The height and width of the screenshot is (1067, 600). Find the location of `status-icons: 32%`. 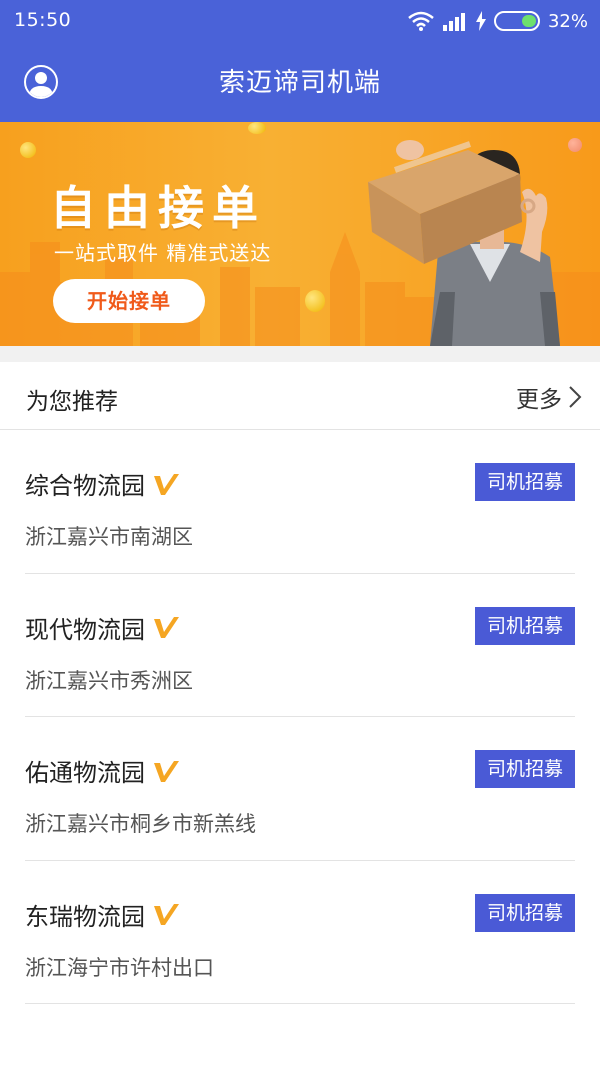

status-icons: 32% is located at coordinates (498, 21).